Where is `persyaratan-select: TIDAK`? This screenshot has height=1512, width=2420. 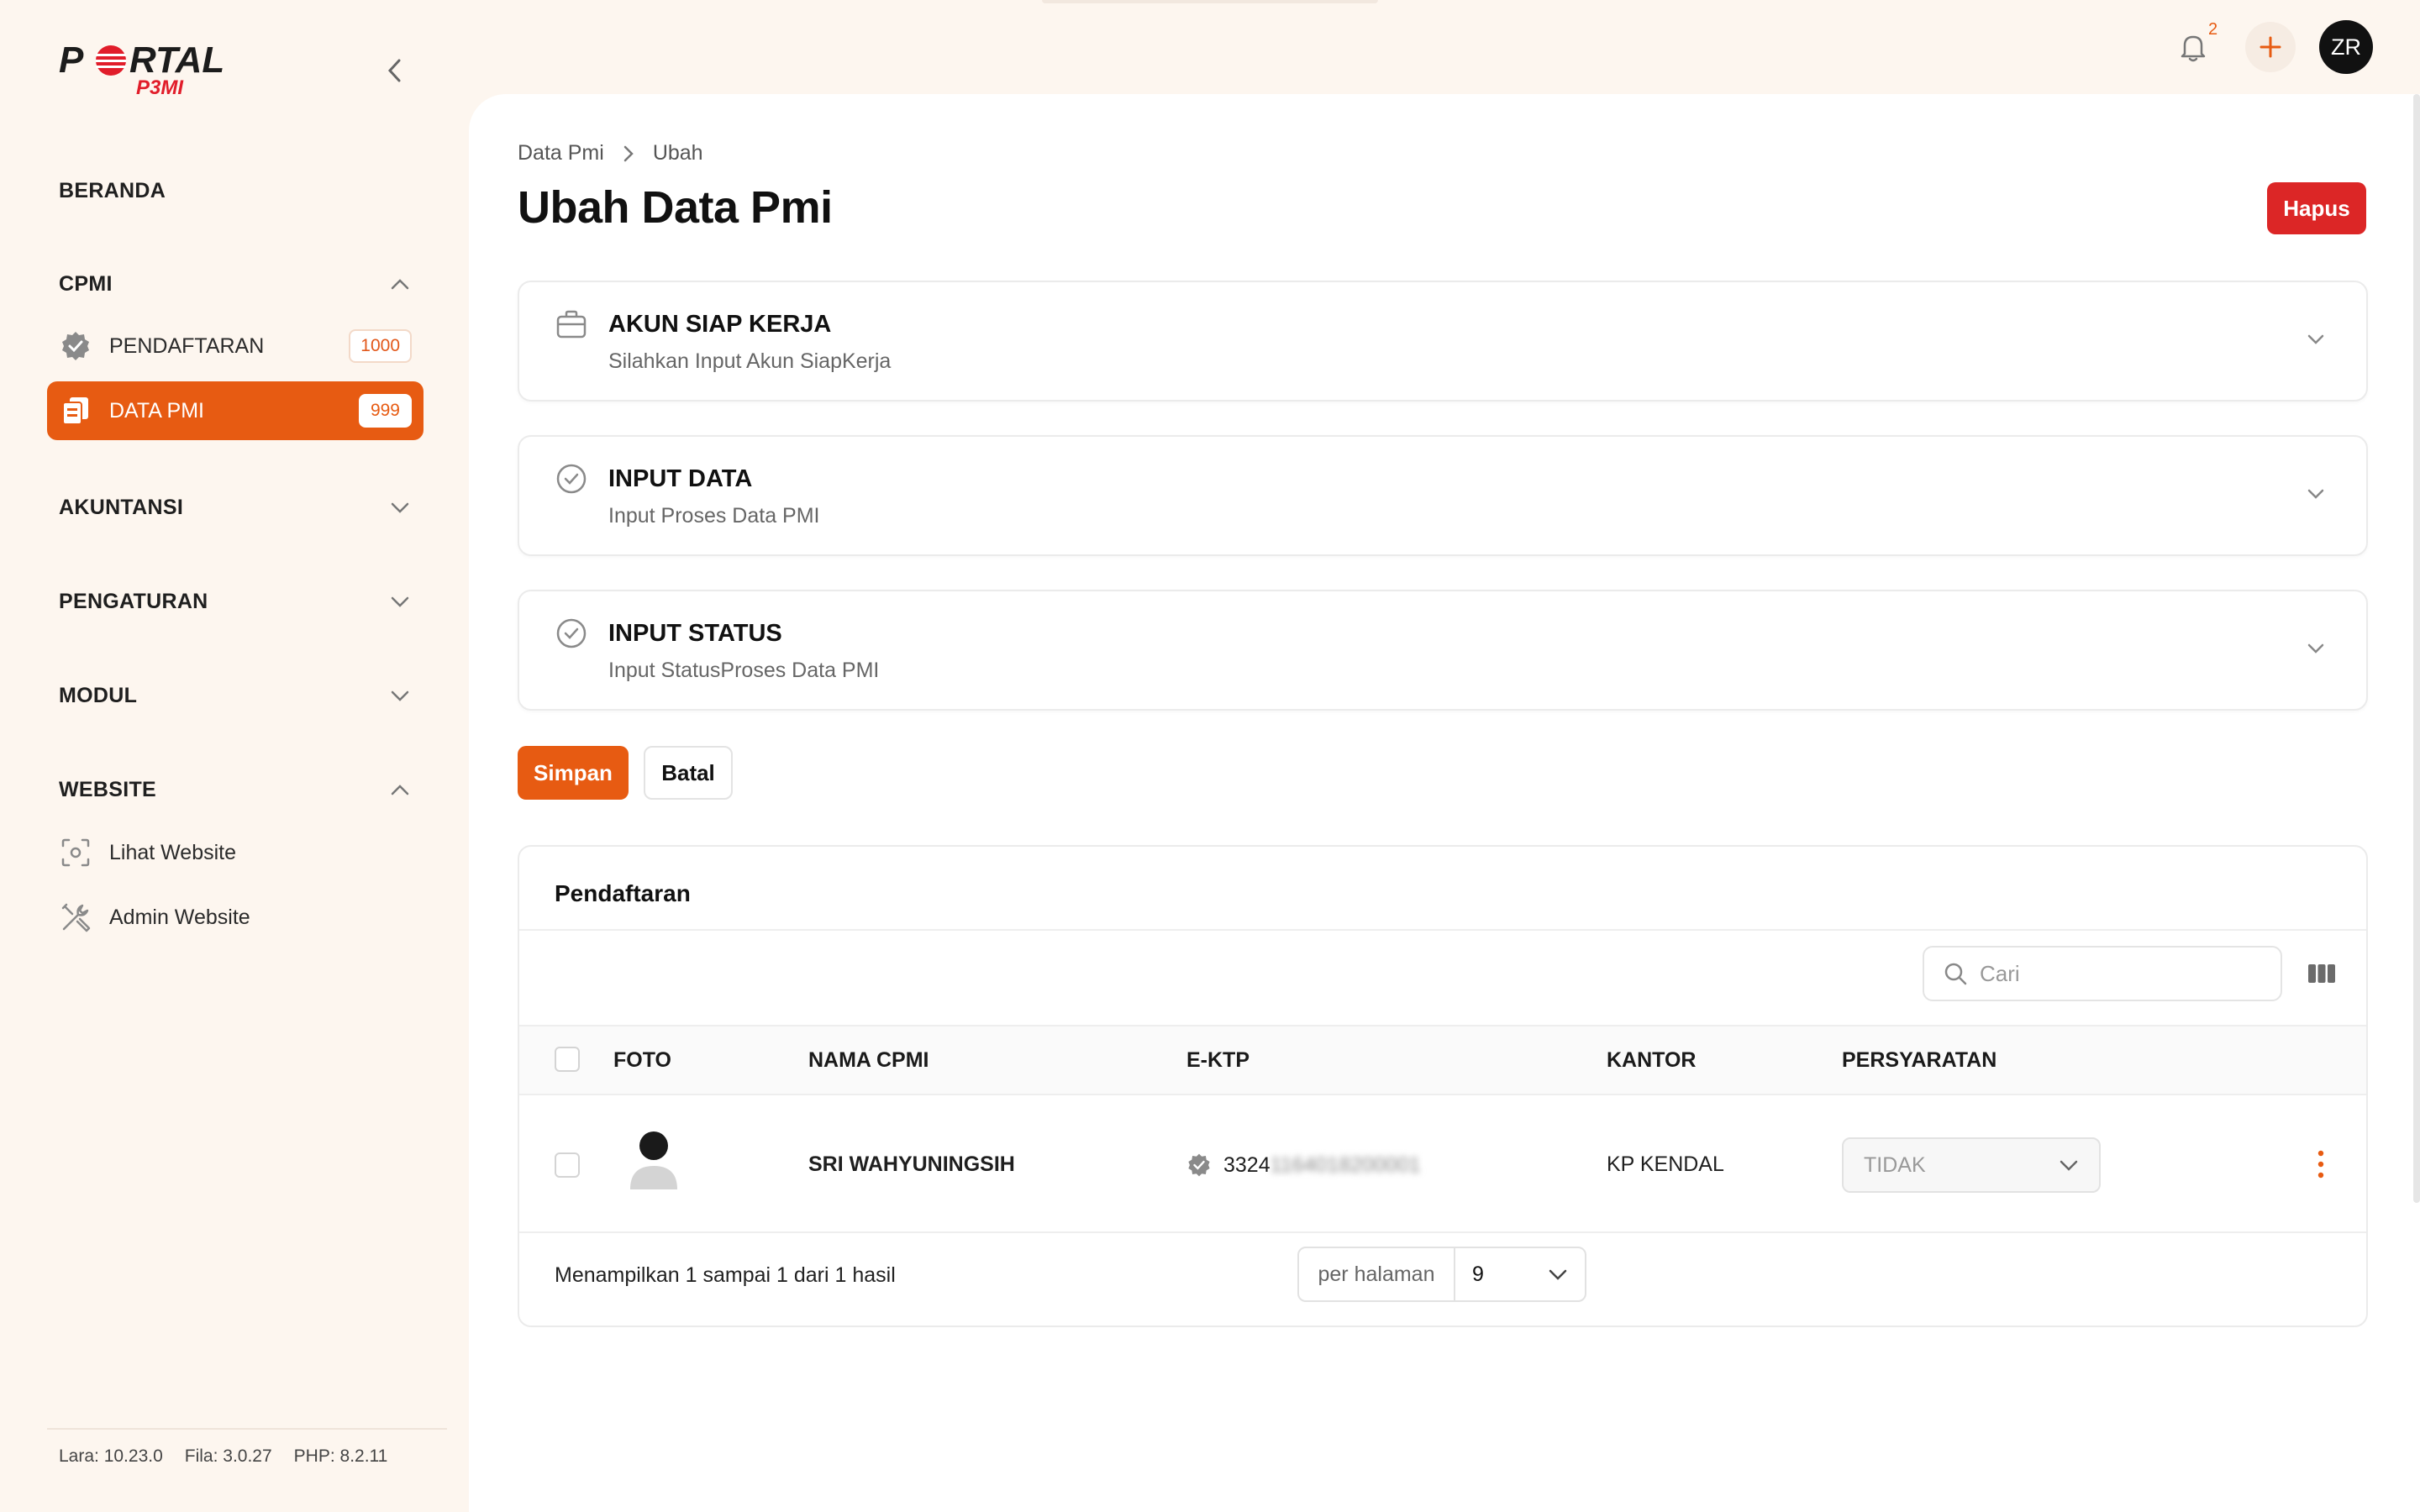
persyaratan-select: TIDAK is located at coordinates (1972, 1165).